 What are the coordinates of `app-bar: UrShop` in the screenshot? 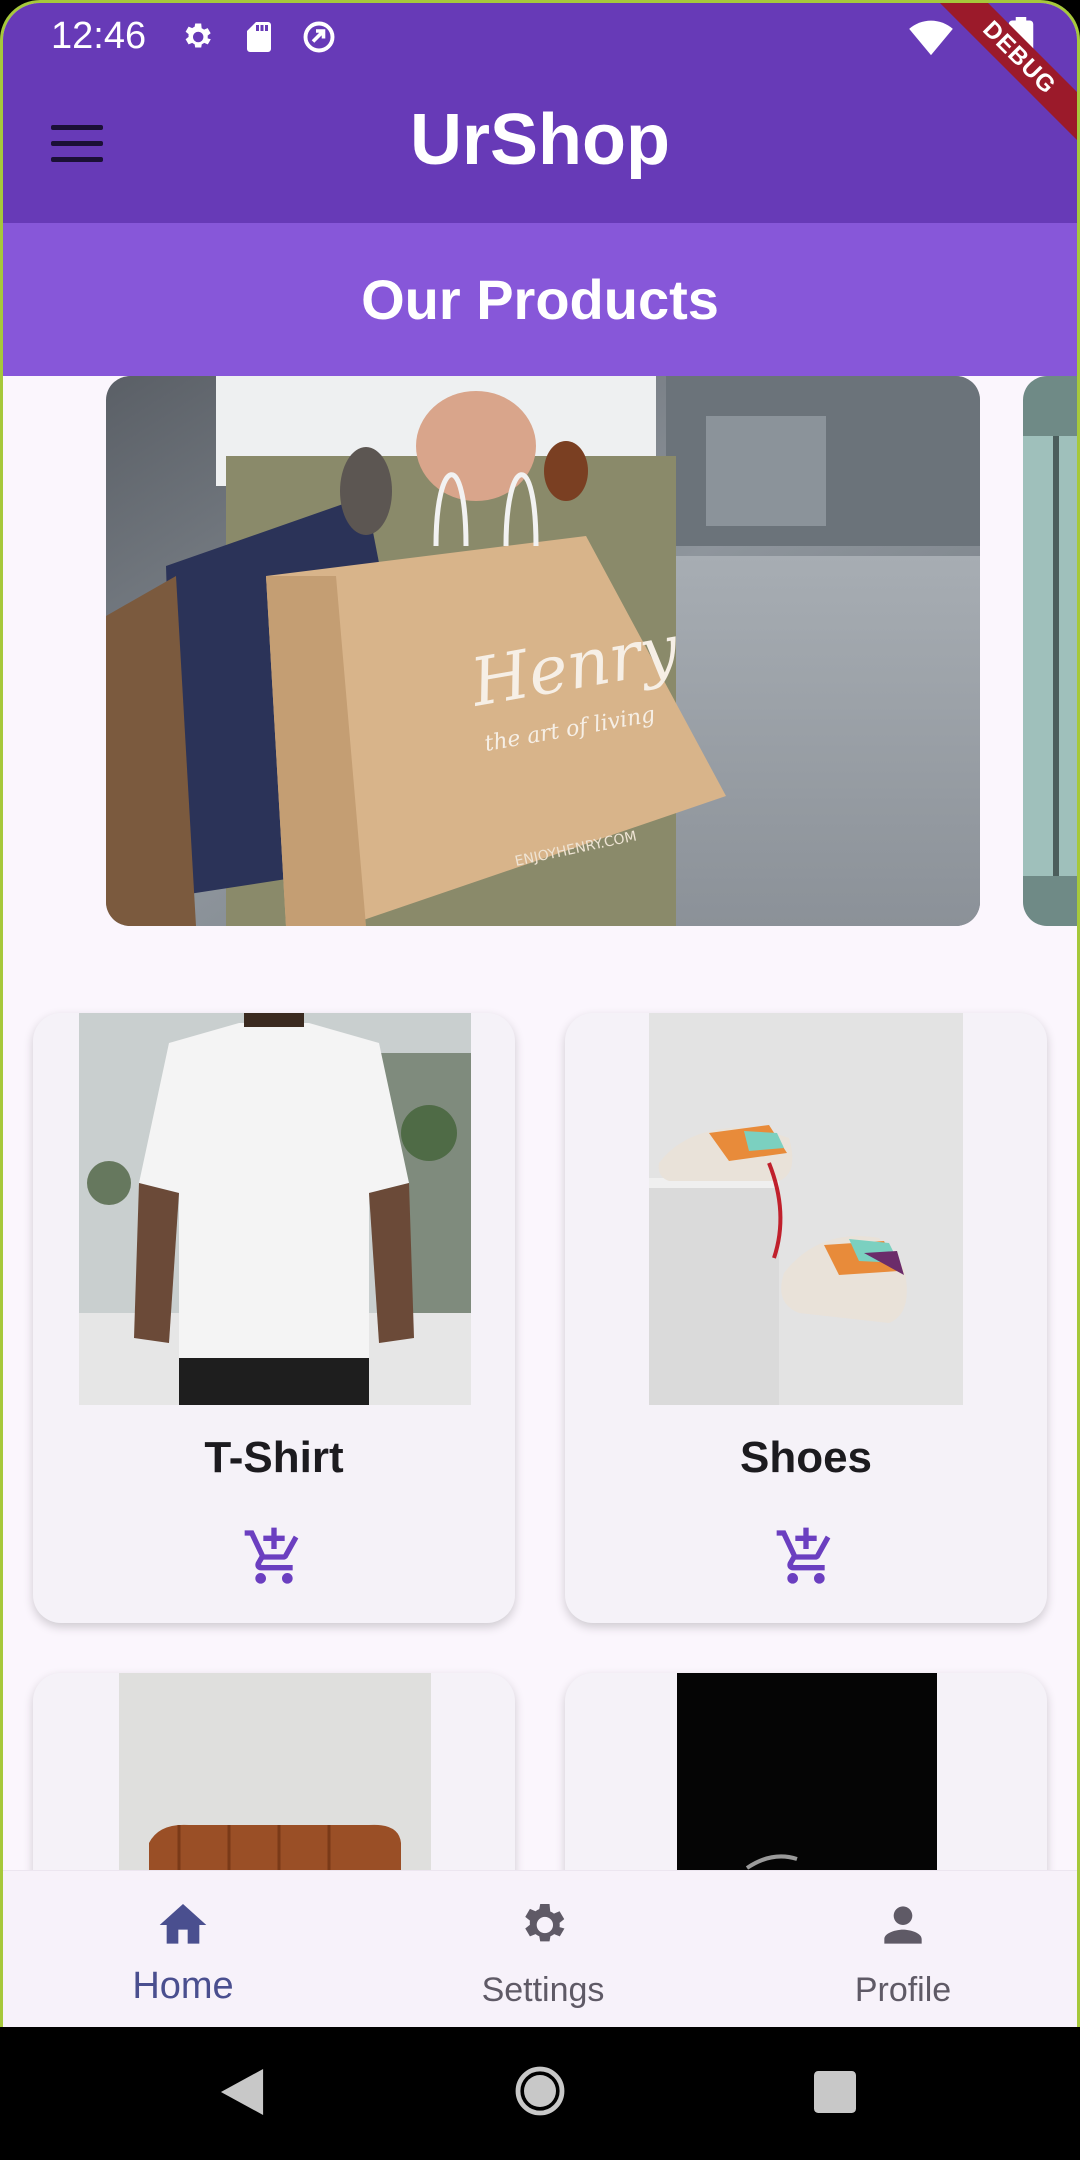 It's located at (540, 147).